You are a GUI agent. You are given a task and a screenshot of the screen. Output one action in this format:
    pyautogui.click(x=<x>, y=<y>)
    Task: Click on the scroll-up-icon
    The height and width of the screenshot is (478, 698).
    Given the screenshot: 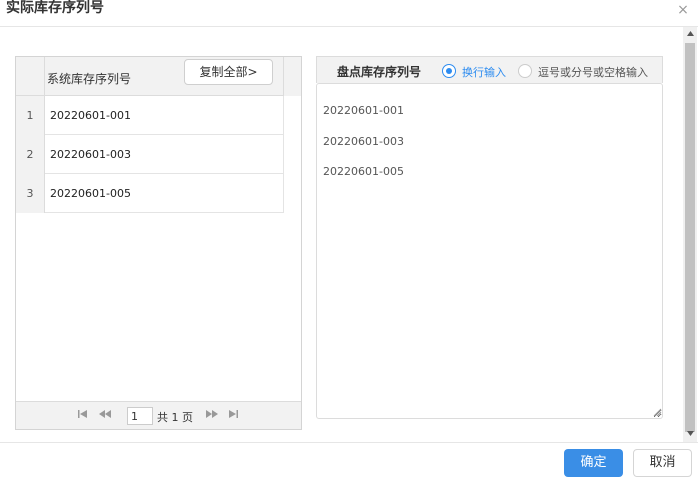 What is the action you would take?
    pyautogui.click(x=690, y=35)
    